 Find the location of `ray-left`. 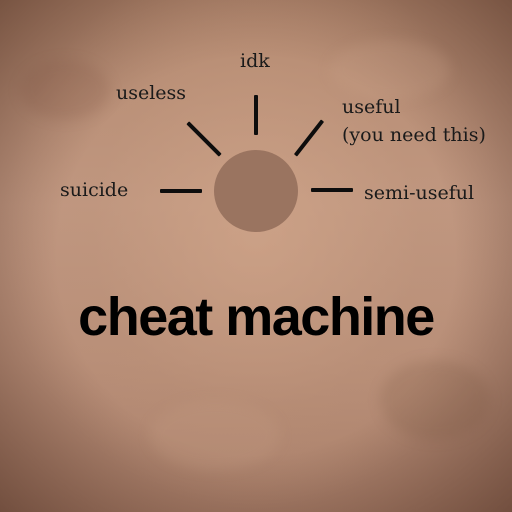

ray-left is located at coordinates (181, 191).